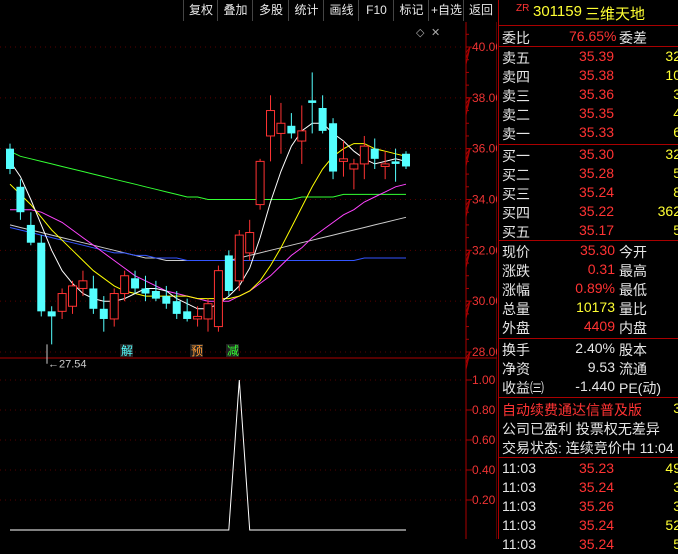 The height and width of the screenshot is (554, 678). I want to click on finance-label: 换手, so click(516, 350).